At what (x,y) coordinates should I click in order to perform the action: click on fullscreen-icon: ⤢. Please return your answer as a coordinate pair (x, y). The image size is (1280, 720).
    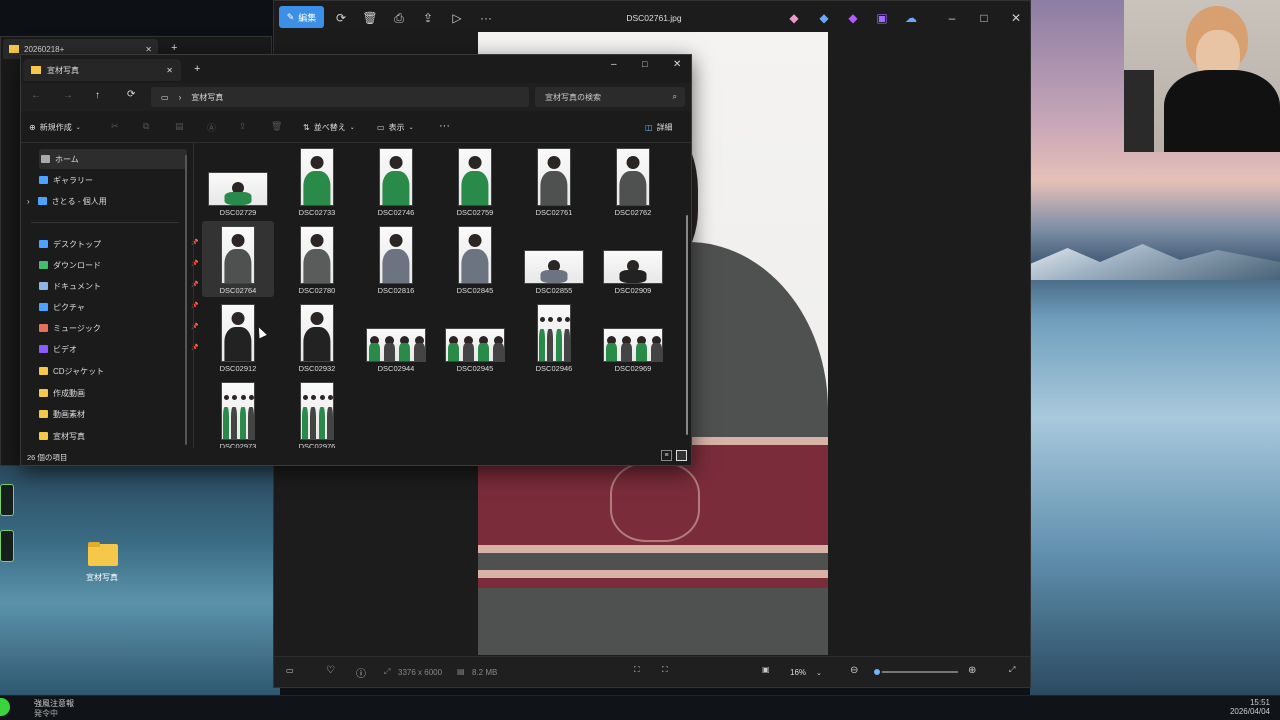
    Looking at the image, I should click on (1012, 670).